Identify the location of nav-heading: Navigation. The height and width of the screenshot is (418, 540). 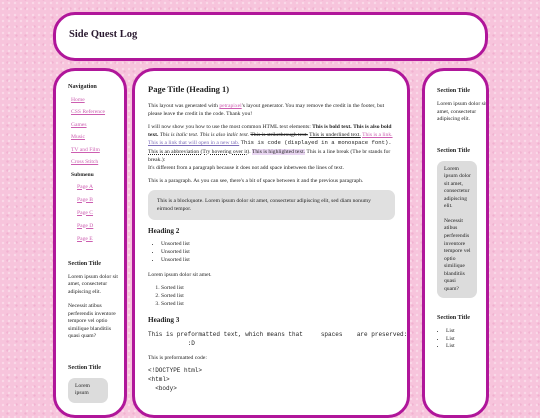
(82, 86).